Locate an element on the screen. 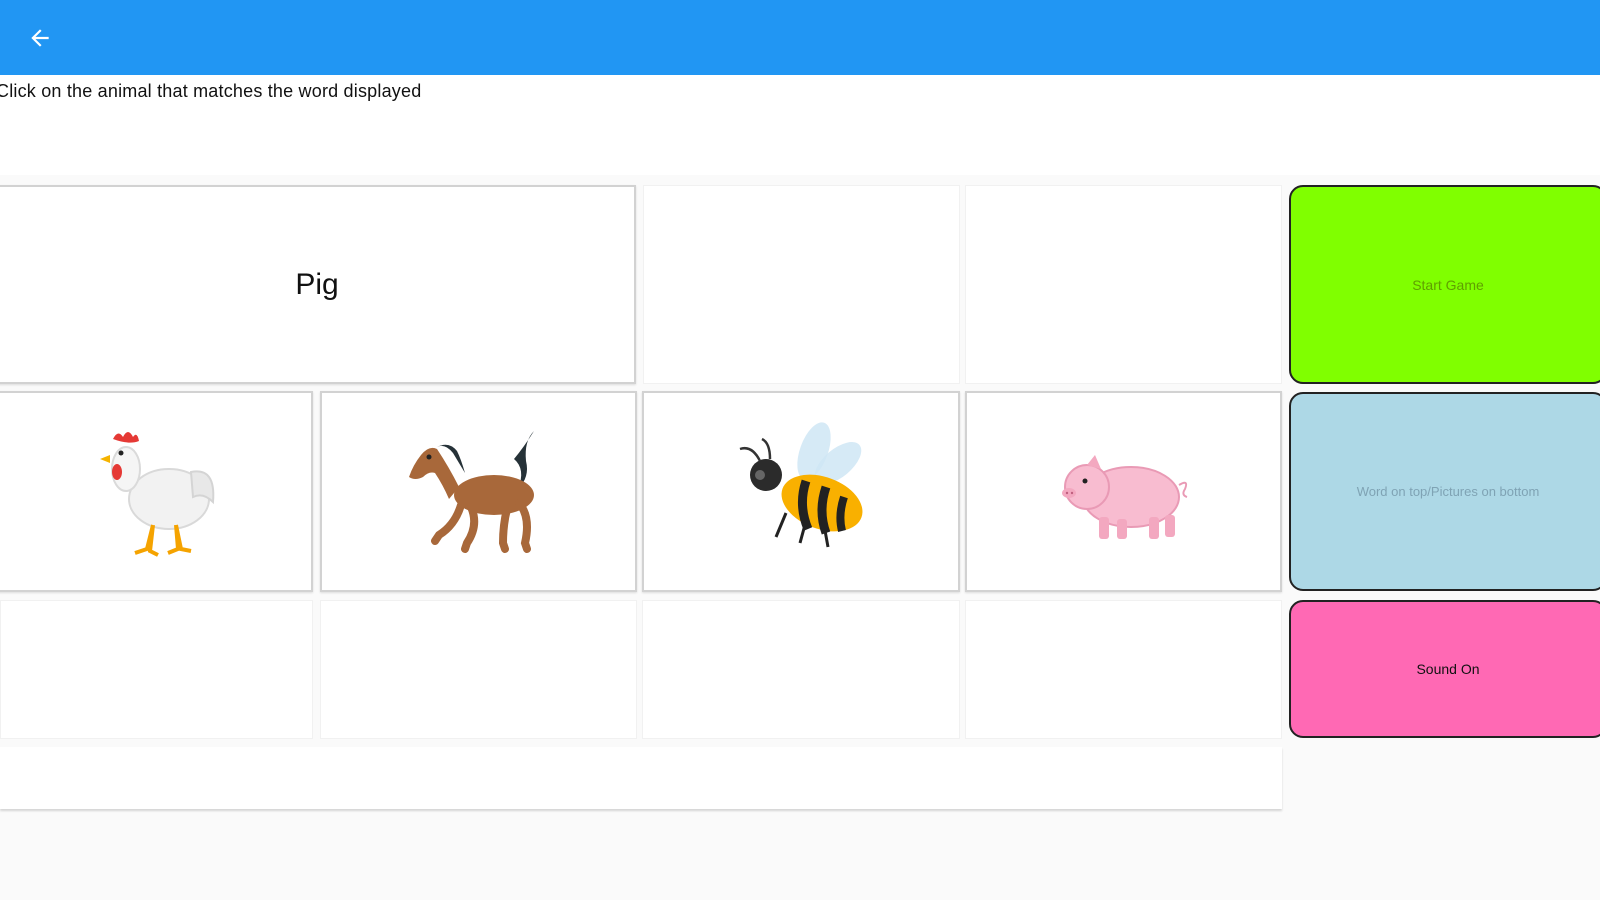 This screenshot has width=1600, height=900. sound-toggle-button: Sound On is located at coordinates (1444, 669).